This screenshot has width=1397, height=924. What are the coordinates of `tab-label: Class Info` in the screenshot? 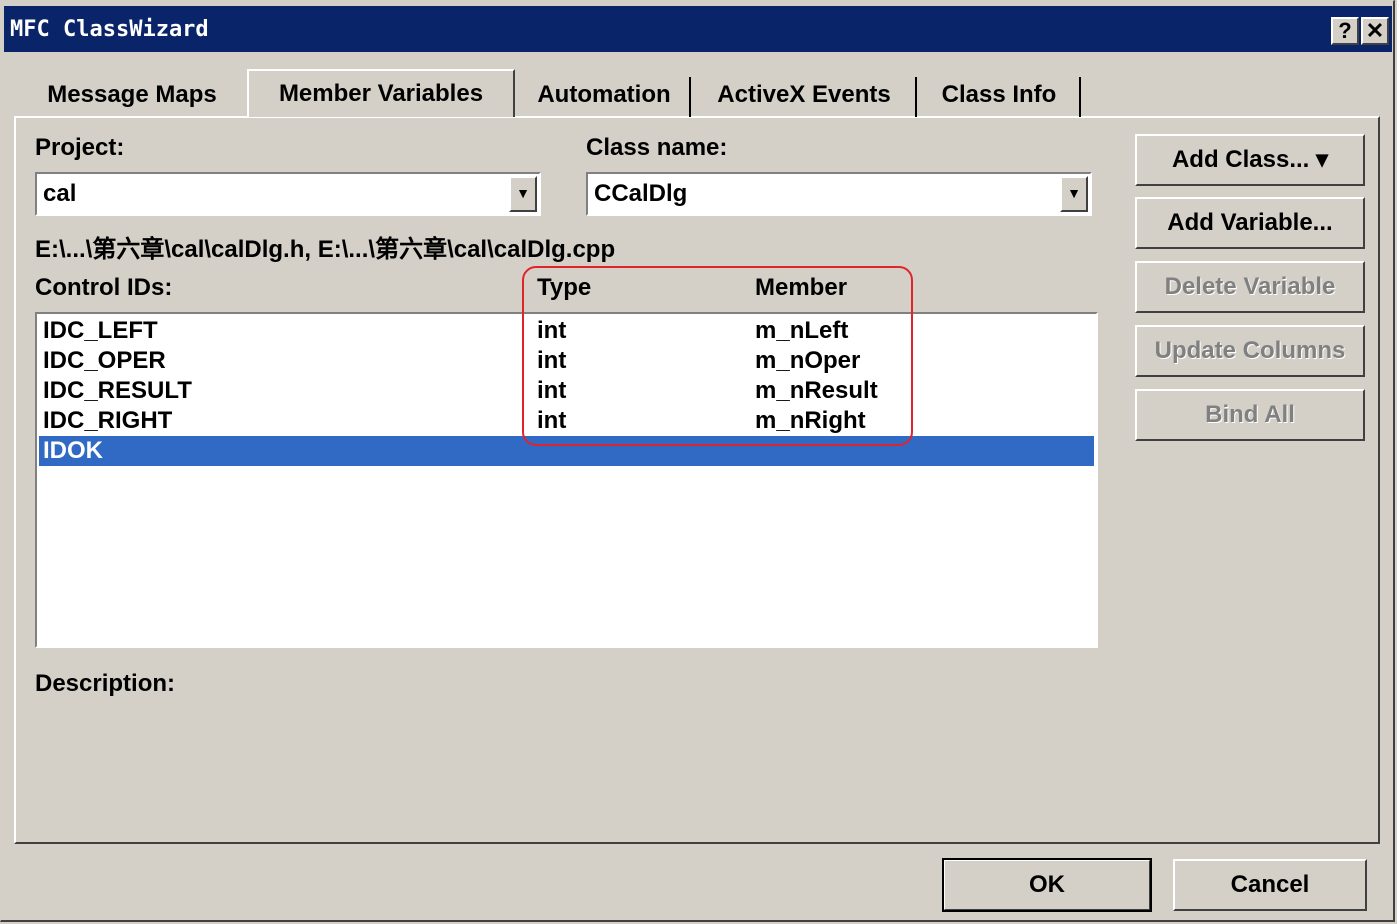 It's located at (999, 94).